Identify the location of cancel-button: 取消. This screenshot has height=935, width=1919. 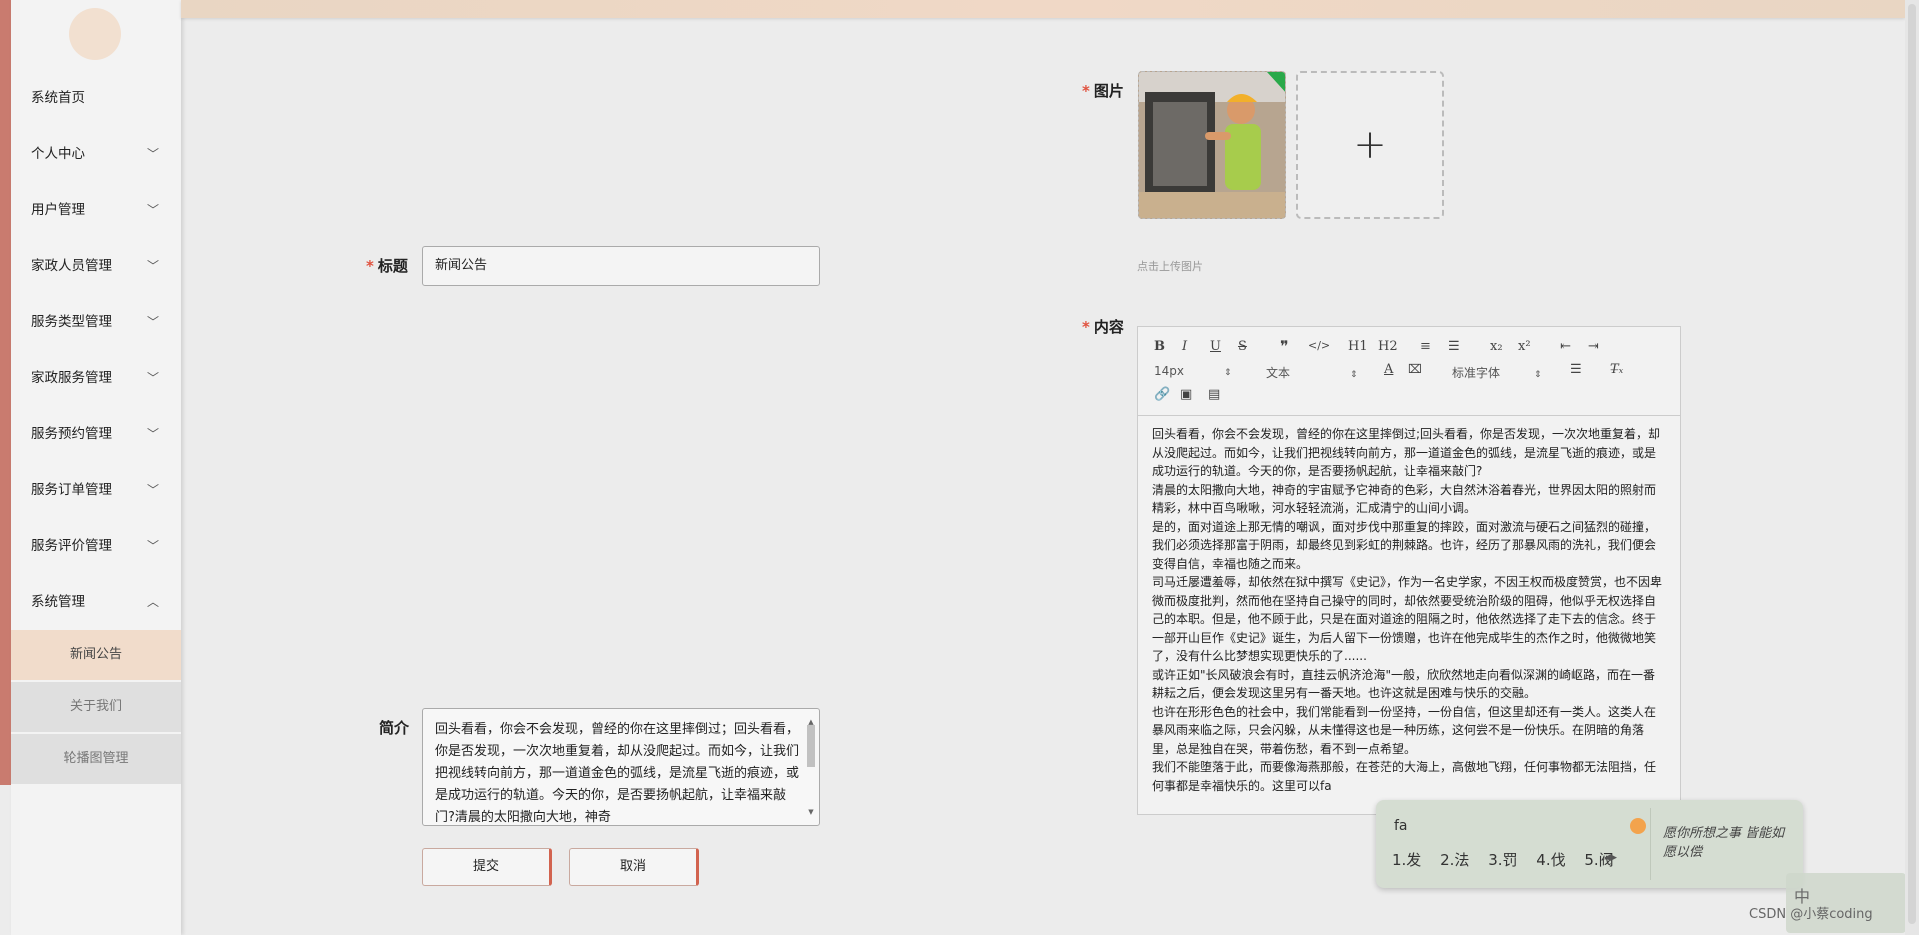
(634, 867).